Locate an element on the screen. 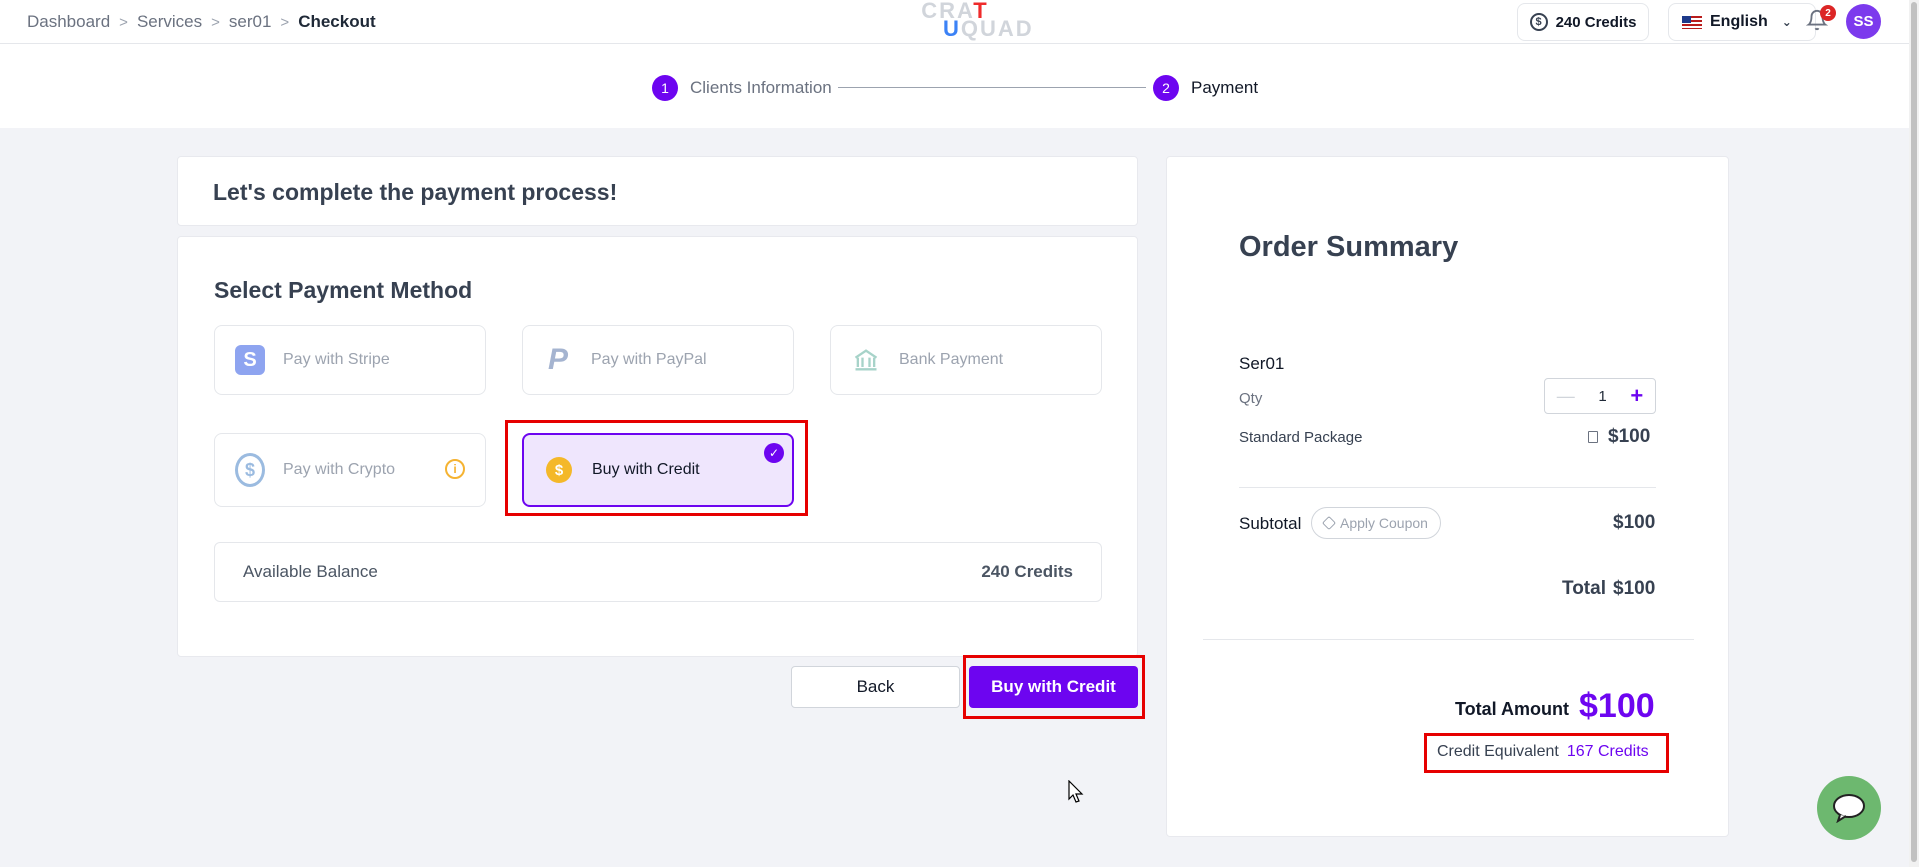 This screenshot has height=867, width=1919. package-label: Standard Package is located at coordinates (1301, 437).